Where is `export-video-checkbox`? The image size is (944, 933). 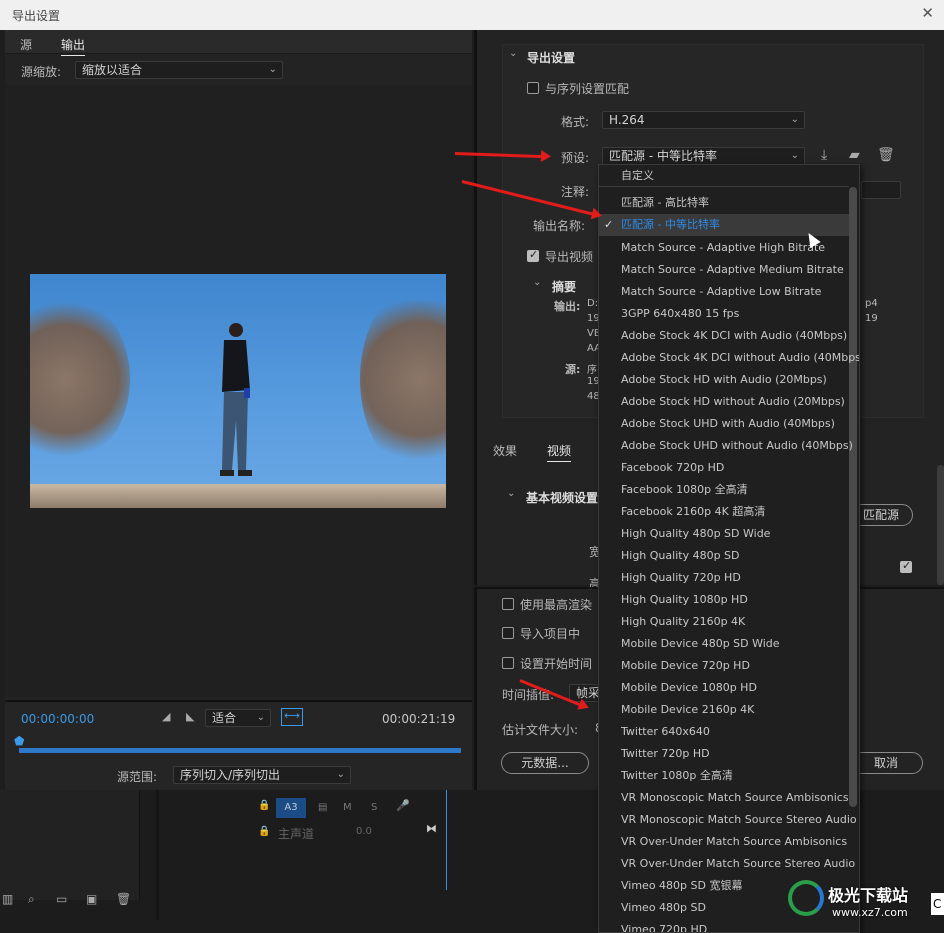
export-video-checkbox is located at coordinates (533, 255).